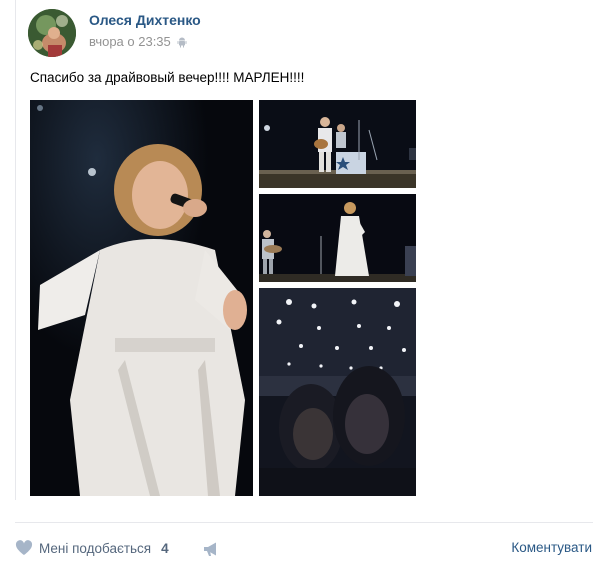 The height and width of the screenshot is (577, 614). I want to click on like-button: Мені подобається 4, so click(92, 548).